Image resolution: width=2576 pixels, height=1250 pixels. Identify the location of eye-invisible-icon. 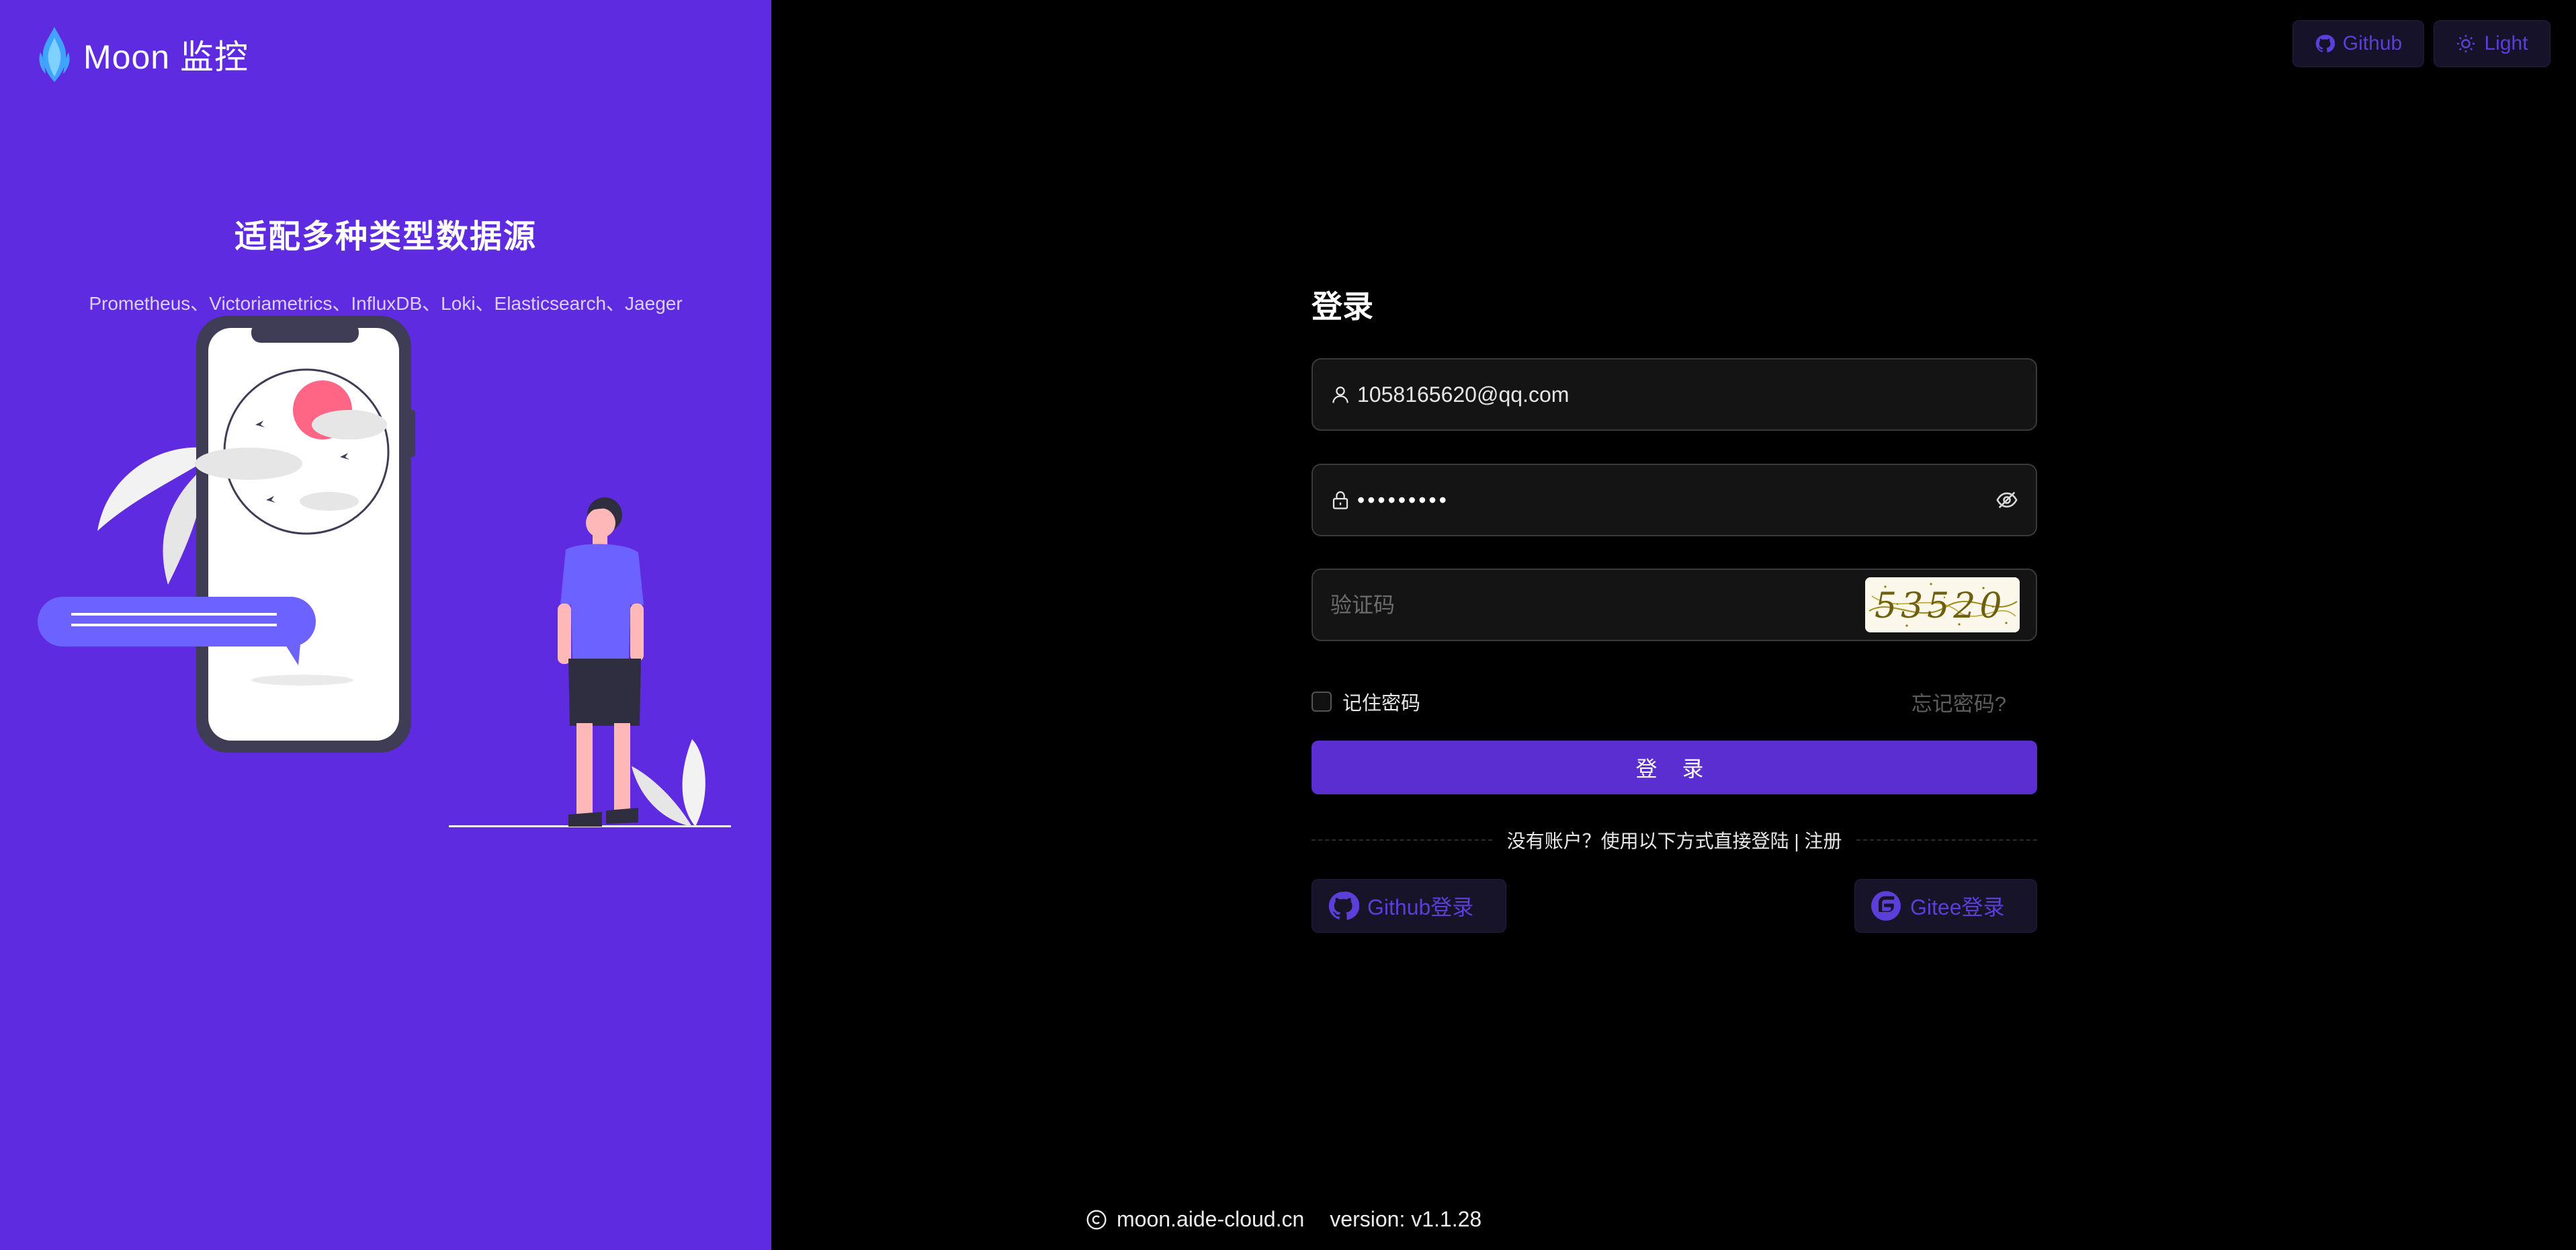
(2006, 500).